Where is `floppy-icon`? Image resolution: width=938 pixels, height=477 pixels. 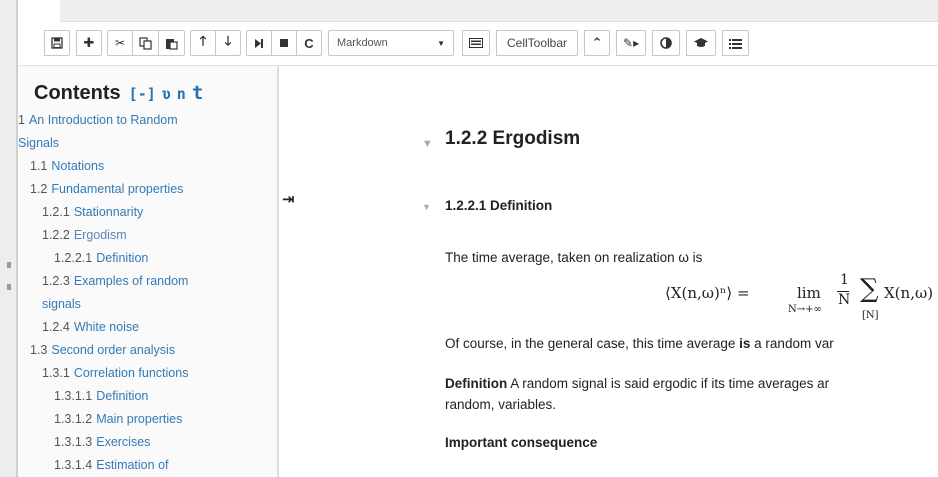 floppy-icon is located at coordinates (57, 43).